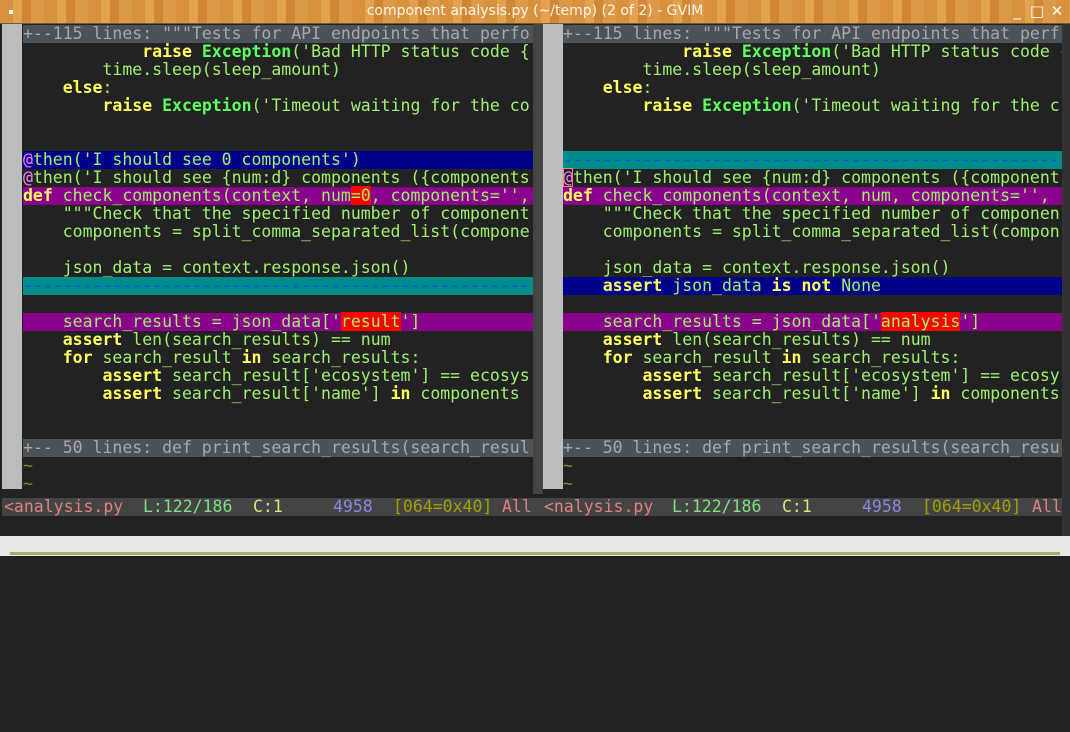 This screenshot has height=732, width=1070. What do you see at coordinates (881, 375) in the screenshot?
I see `code-token: search_result['ecosystem'] == ecosy` at bounding box center [881, 375].